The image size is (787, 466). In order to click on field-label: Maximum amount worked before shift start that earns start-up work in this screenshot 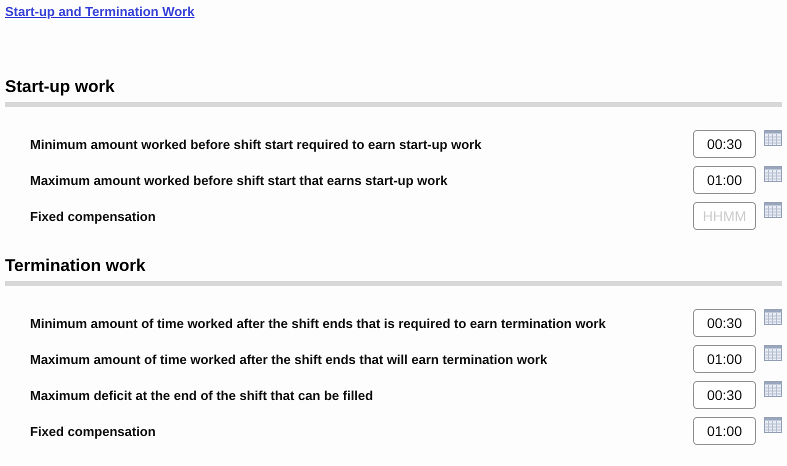, I will do `click(239, 180)`.